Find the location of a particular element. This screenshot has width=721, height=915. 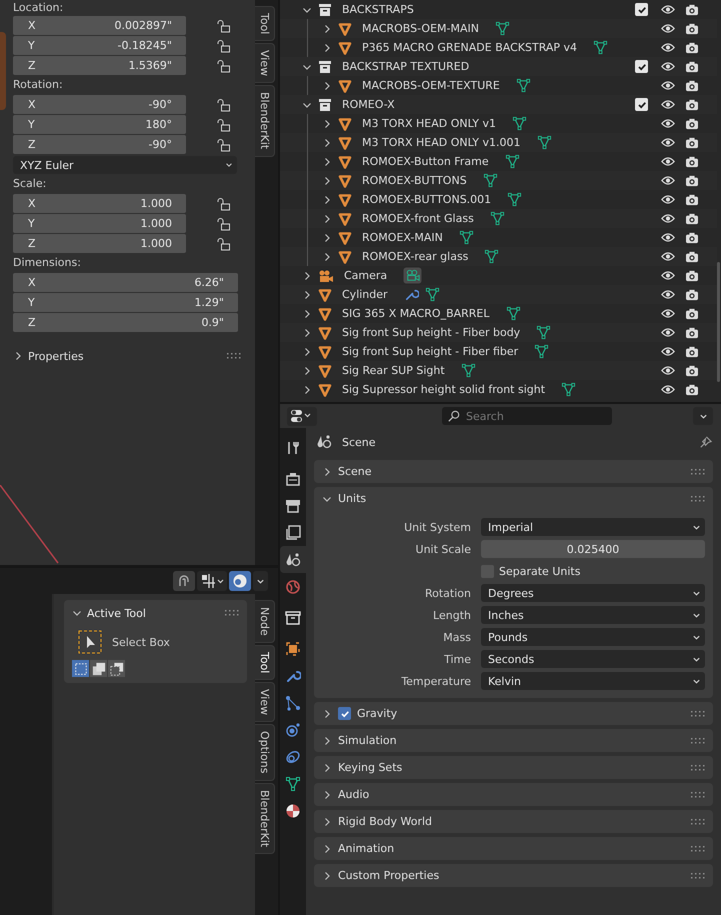

dropdown: Inches is located at coordinates (593, 615).